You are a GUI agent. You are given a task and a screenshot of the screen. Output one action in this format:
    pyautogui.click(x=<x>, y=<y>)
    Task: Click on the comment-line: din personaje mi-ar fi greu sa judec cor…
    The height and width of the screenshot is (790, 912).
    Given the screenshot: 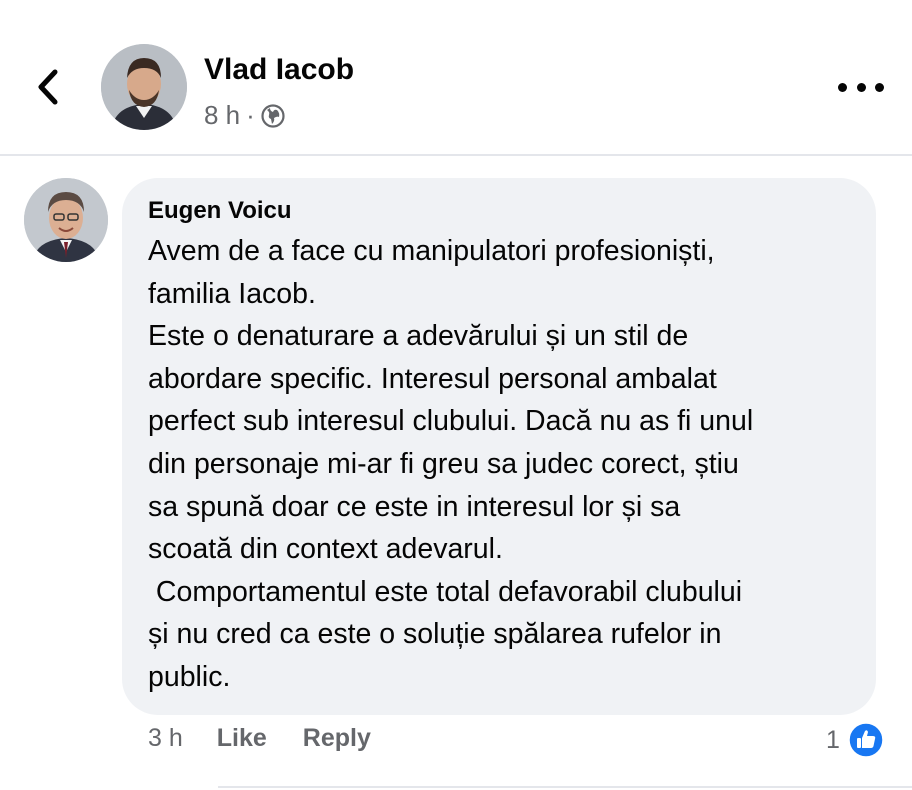 What is the action you would take?
    pyautogui.click(x=443, y=463)
    